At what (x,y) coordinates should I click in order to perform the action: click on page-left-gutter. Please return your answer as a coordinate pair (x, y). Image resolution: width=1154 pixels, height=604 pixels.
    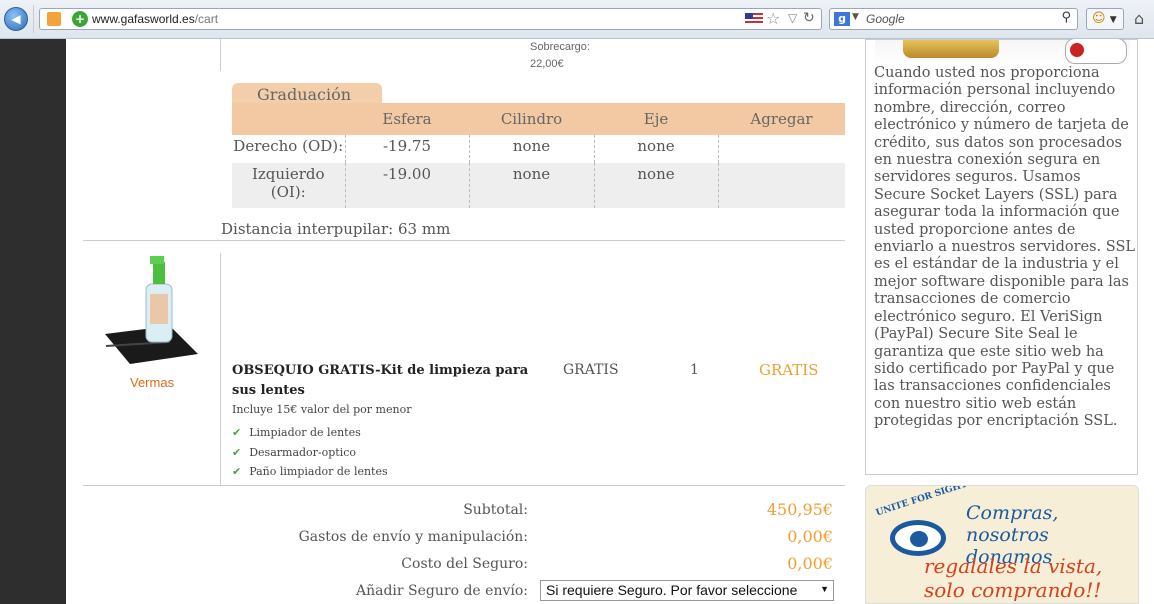
    Looking at the image, I should click on (33, 321).